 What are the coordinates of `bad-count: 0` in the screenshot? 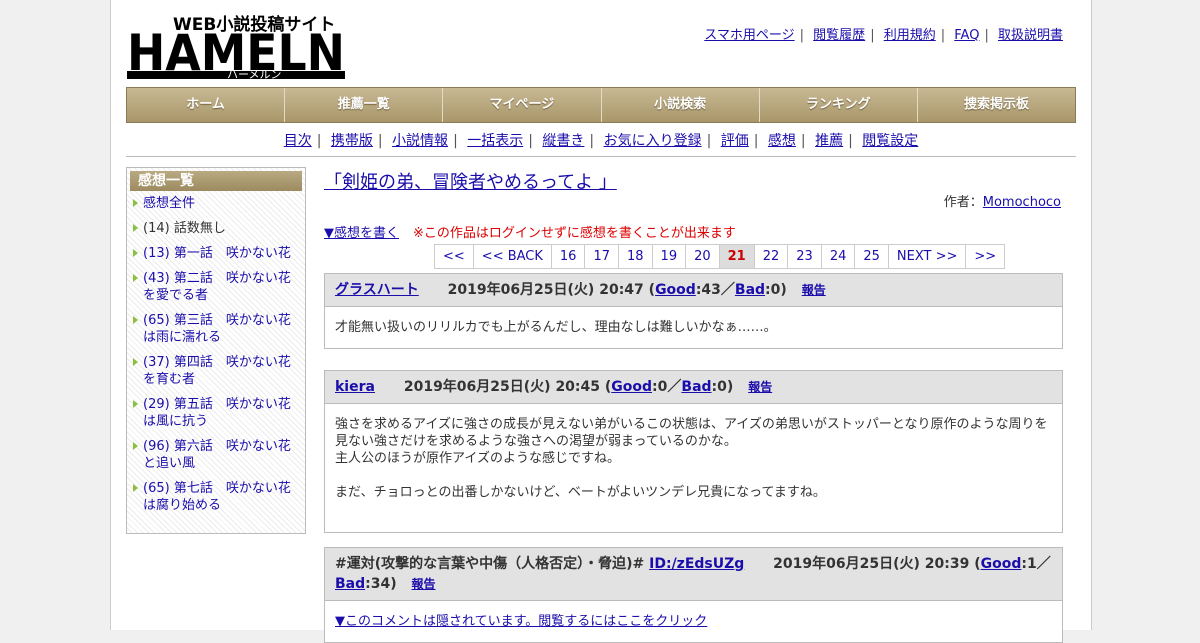 It's located at (775, 290).